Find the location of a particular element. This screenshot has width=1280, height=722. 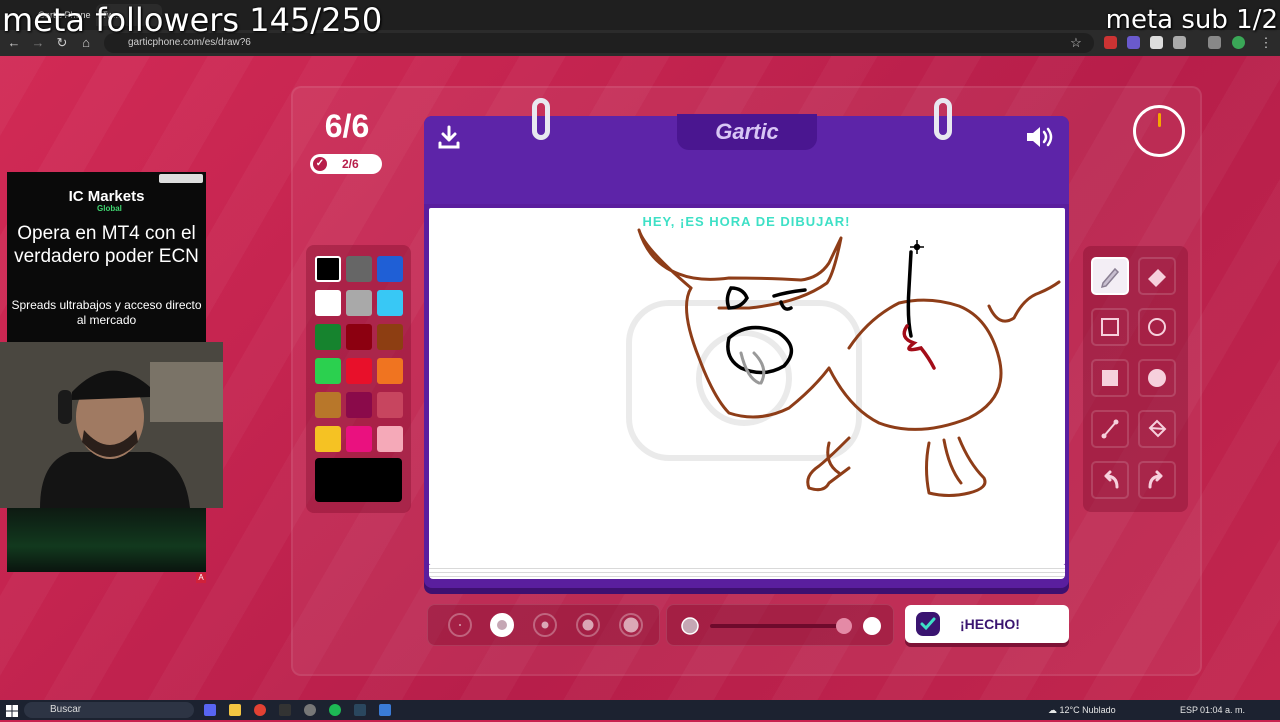

language-indicator: ESP is located at coordinates (1189, 710).